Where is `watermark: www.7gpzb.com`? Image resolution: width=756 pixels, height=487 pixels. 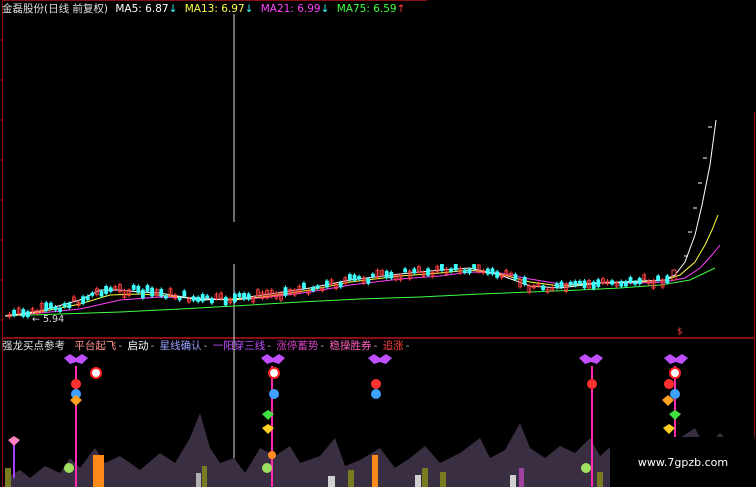
watermark: www.7gpzb.com is located at coordinates (683, 462).